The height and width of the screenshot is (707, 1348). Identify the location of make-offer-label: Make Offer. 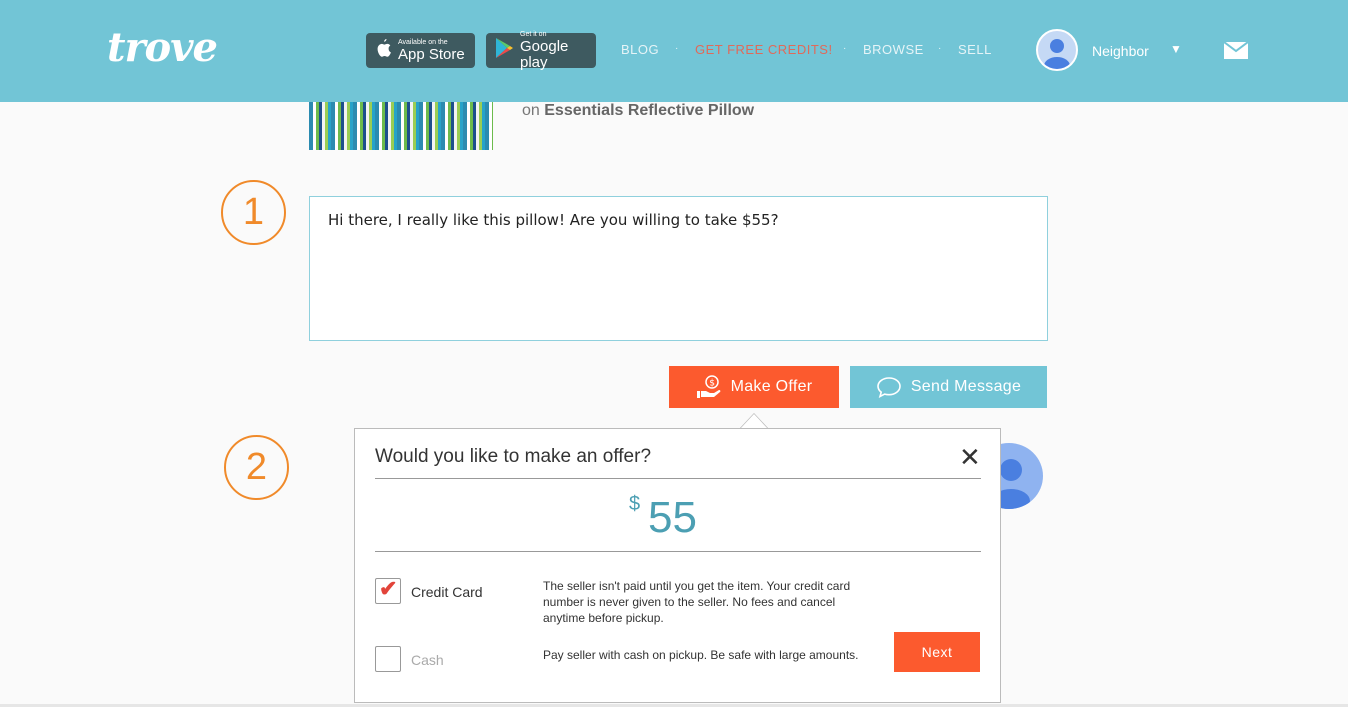
(771, 386).